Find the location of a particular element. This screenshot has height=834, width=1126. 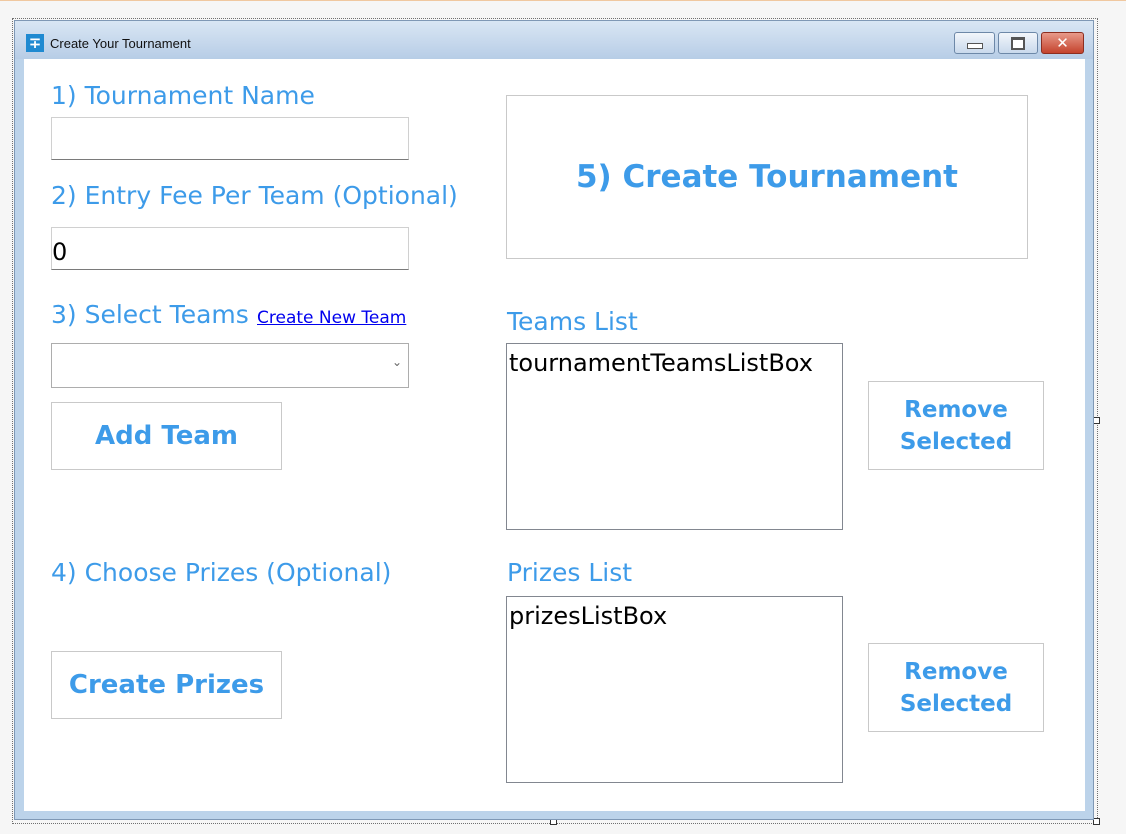

resize-handle-right is located at coordinates (1096, 420).